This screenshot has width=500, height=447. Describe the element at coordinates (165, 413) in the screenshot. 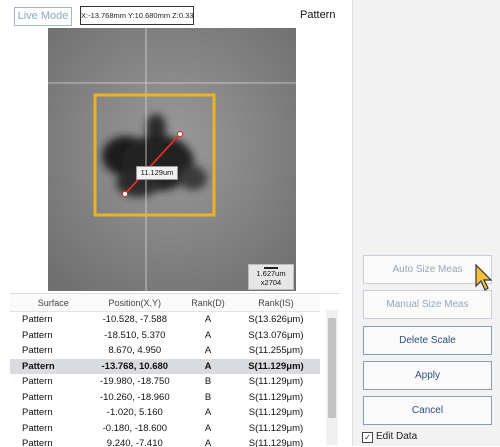

I see `table-row: Pattern -1.020, 5.160 A S(11.129μm)` at that location.